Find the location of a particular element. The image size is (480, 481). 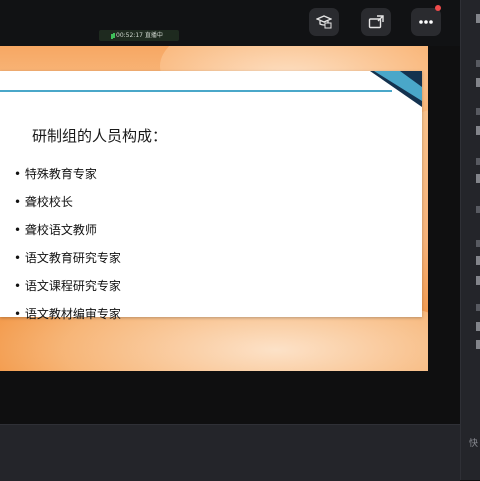

list-item: • 语文教育研究专家 is located at coordinates (67, 258).